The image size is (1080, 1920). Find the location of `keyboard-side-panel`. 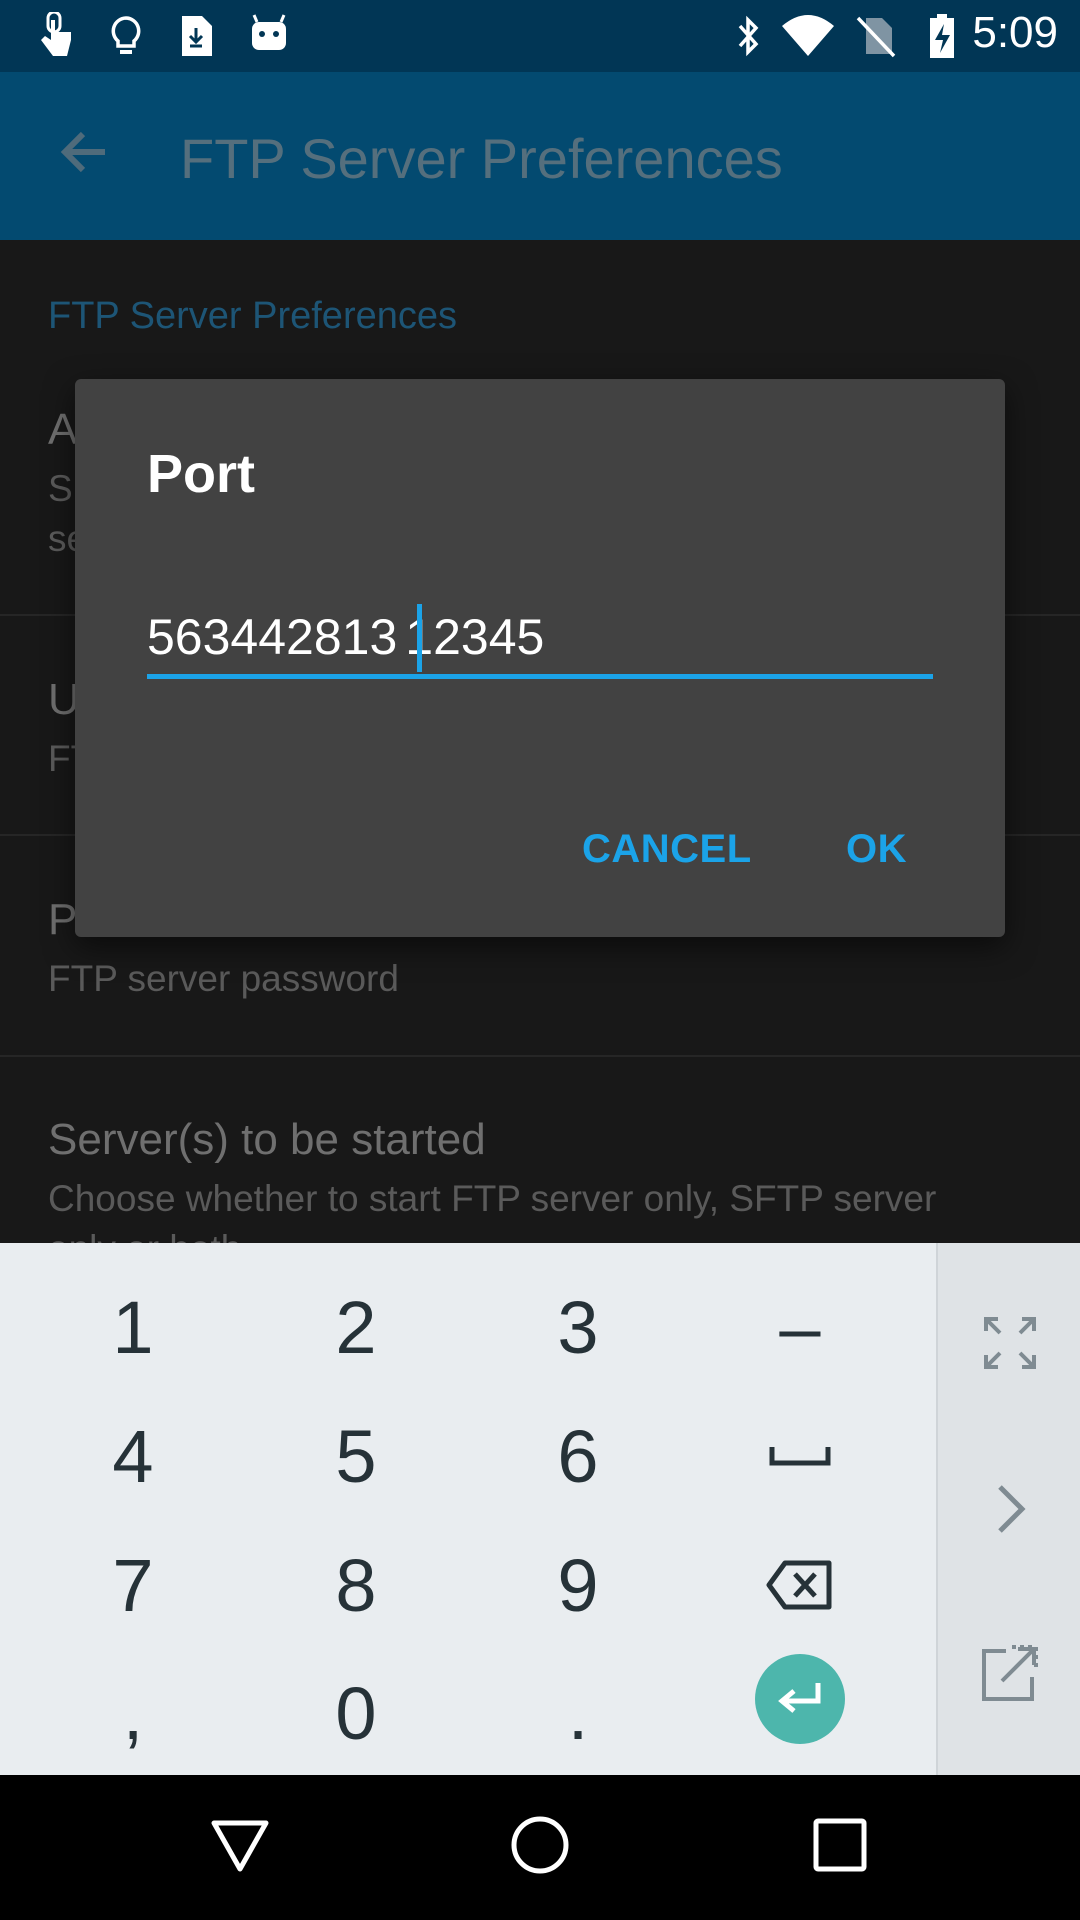

keyboard-side-panel is located at coordinates (1008, 1509).